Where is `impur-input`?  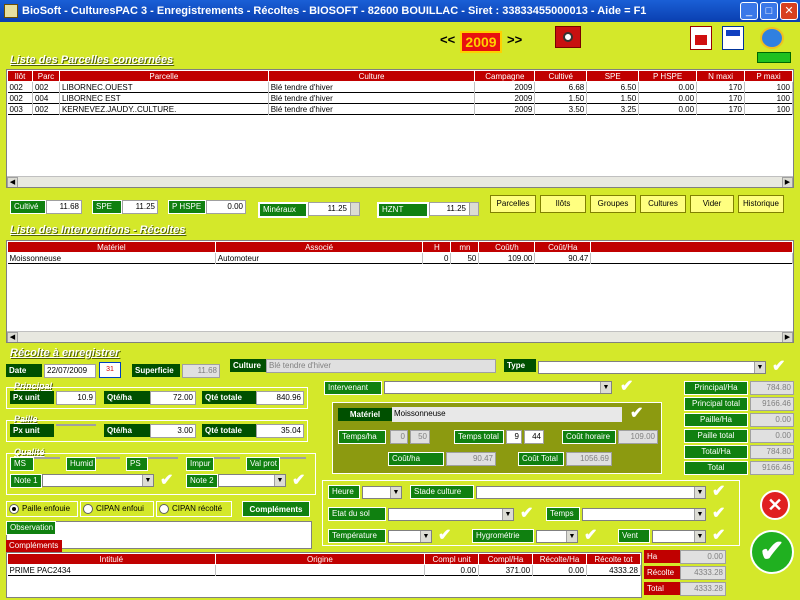
impur-input is located at coordinates (227, 458).